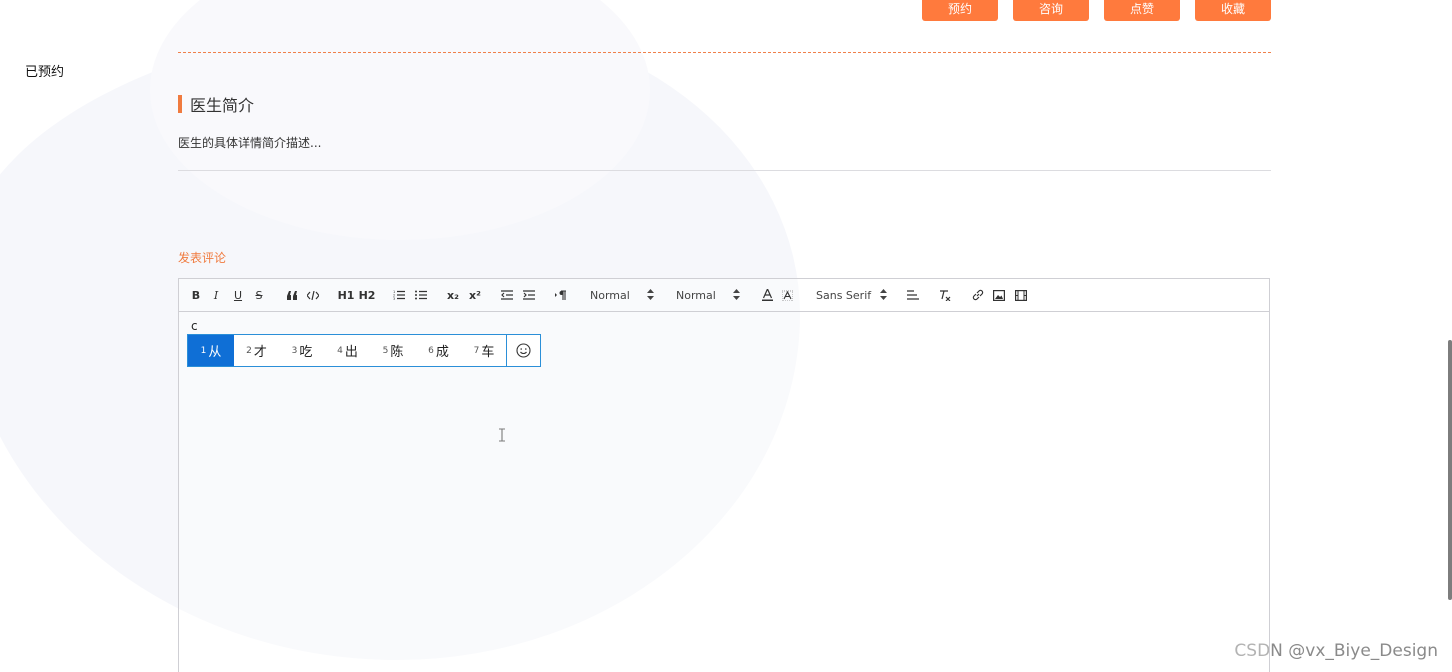 Image resolution: width=1452 pixels, height=672 pixels. What do you see at coordinates (844, 295) in the screenshot?
I see `font-select-value: Sans Serif` at bounding box center [844, 295].